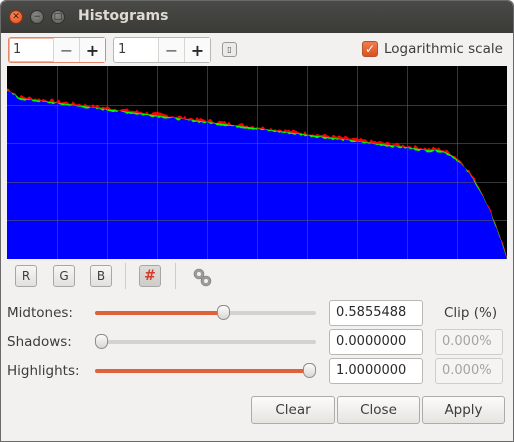 The height and width of the screenshot is (442, 514). I want to click on midtones-input: 0.5855488, so click(376, 313).